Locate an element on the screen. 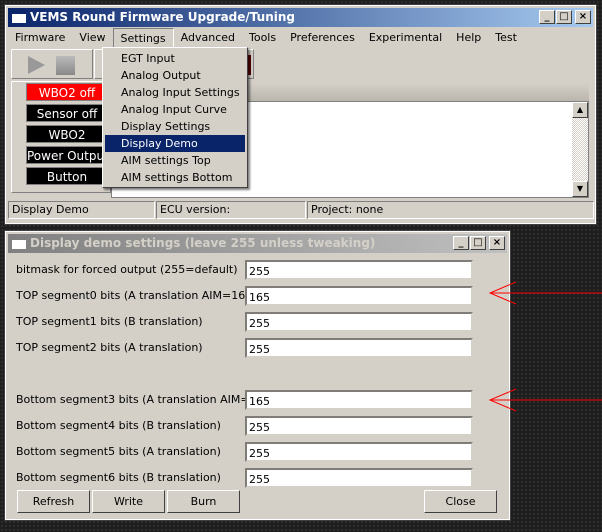 This screenshot has width=602, height=532. wbo2-button: WBO2 is located at coordinates (67, 134).